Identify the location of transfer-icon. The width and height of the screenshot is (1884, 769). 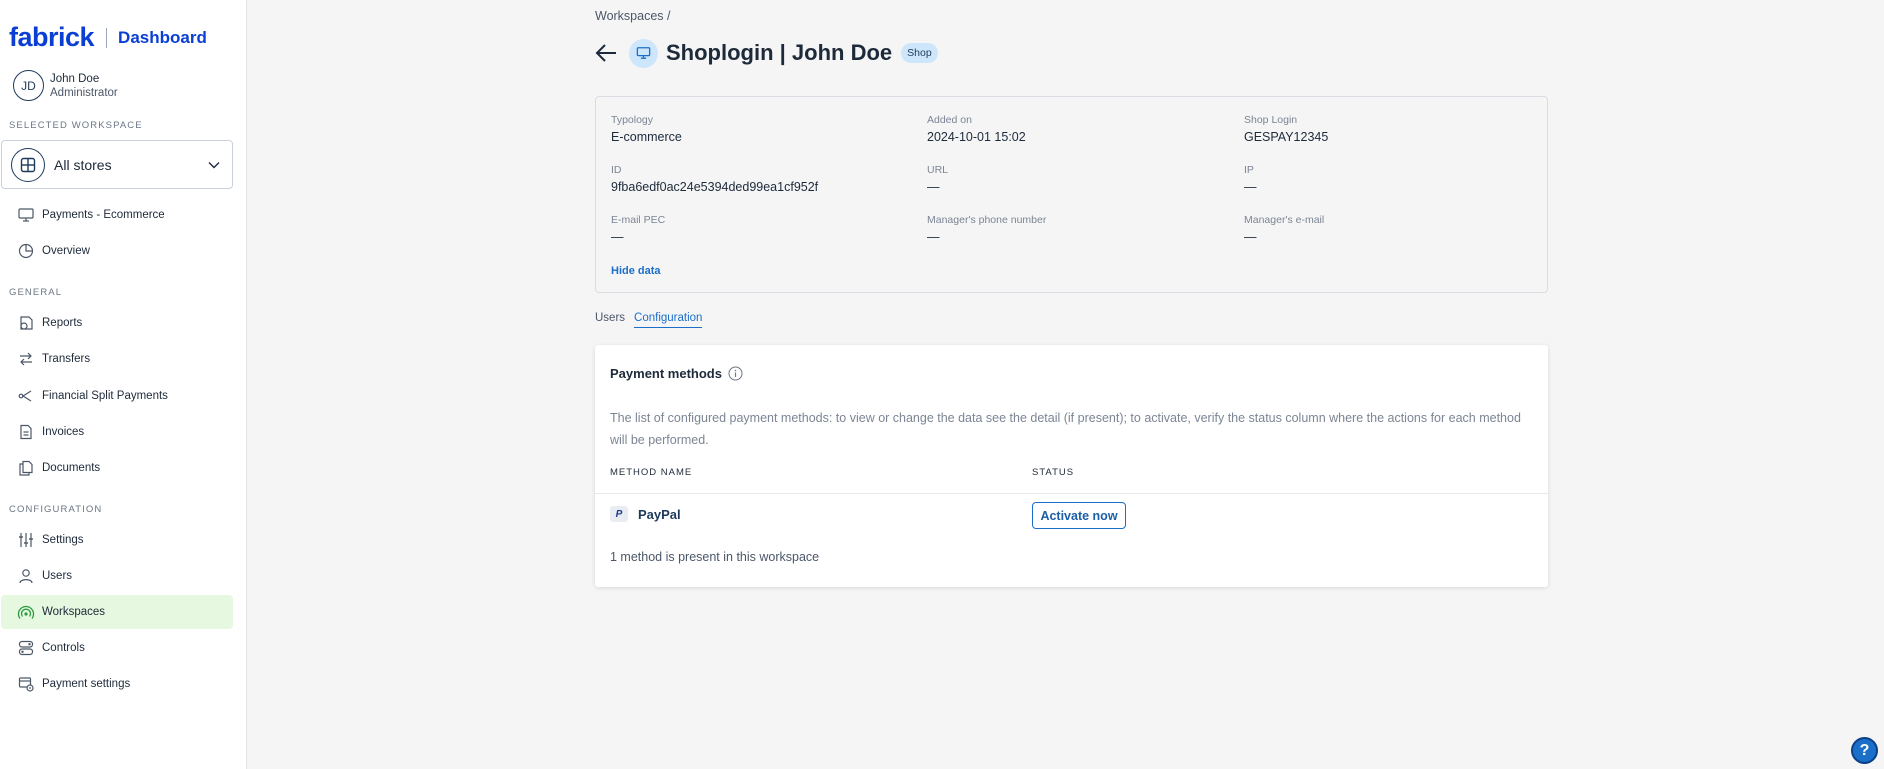
(26, 359).